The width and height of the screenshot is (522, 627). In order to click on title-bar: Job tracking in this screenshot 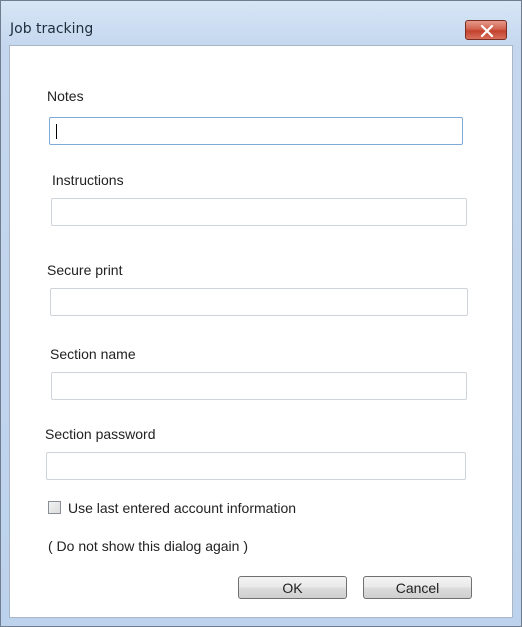, I will do `click(261, 21)`.